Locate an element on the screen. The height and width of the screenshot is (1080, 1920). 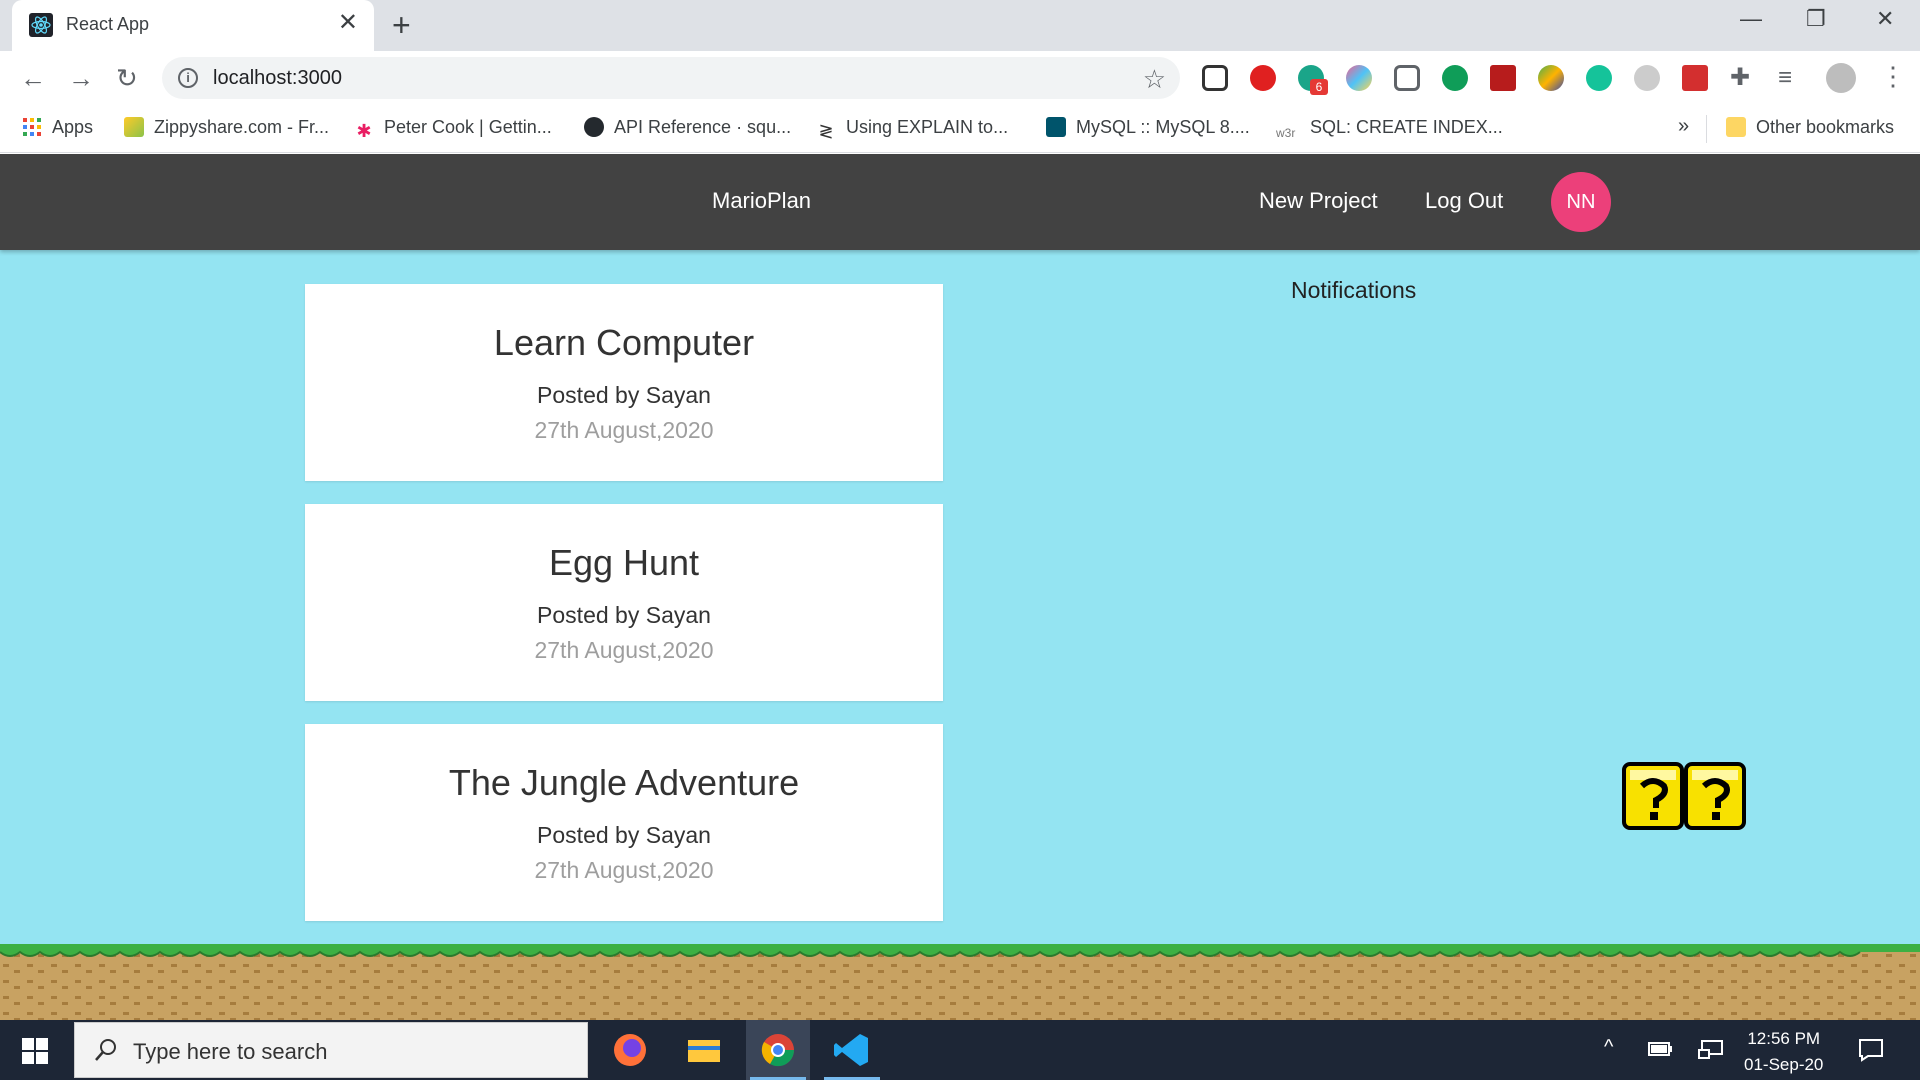
taskbar-search-box: Type here to search is located at coordinates (331, 1050).